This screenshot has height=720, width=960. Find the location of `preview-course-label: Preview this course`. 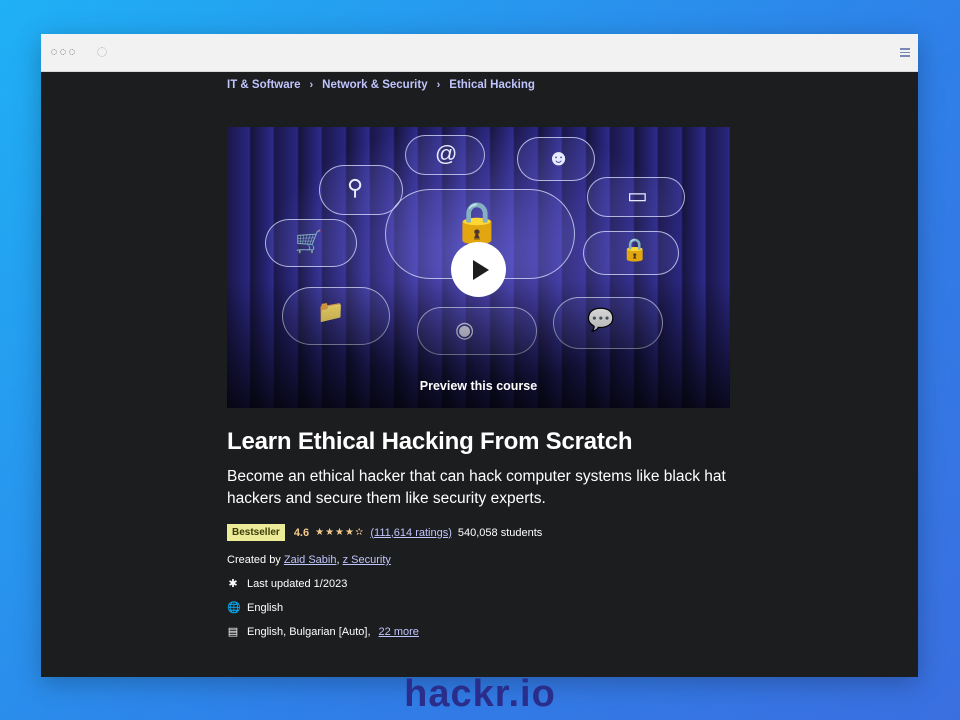

preview-course-label: Preview this course is located at coordinates (478, 386).